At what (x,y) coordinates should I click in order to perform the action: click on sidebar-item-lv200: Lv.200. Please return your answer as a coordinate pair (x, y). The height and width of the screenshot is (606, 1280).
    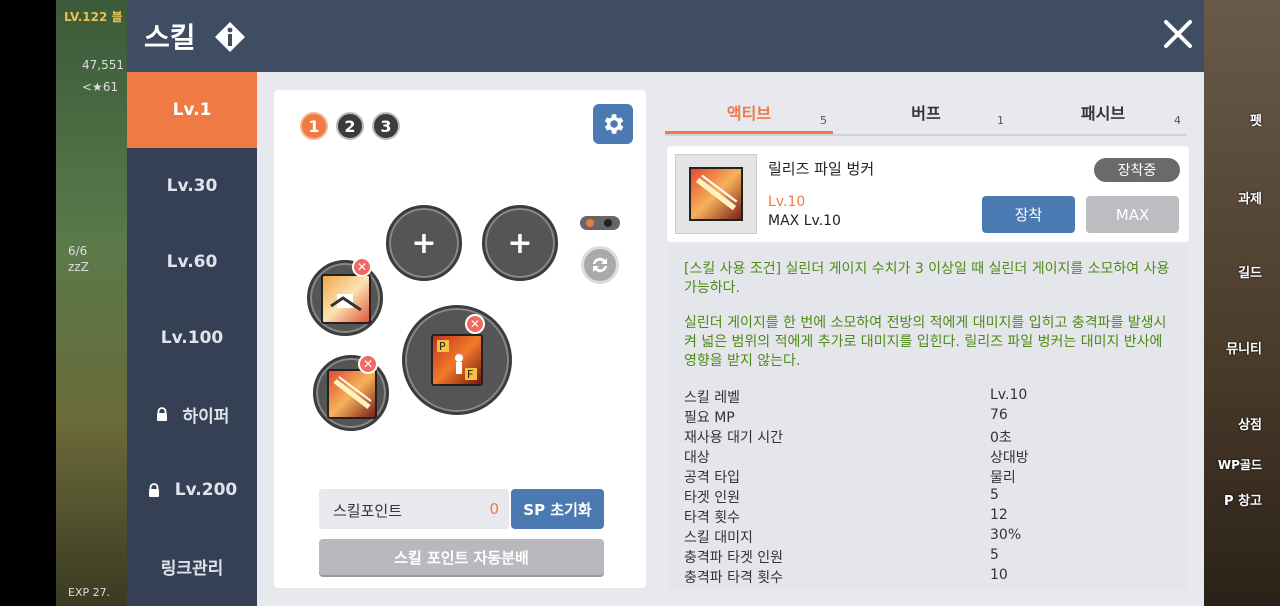
    Looking at the image, I should click on (192, 490).